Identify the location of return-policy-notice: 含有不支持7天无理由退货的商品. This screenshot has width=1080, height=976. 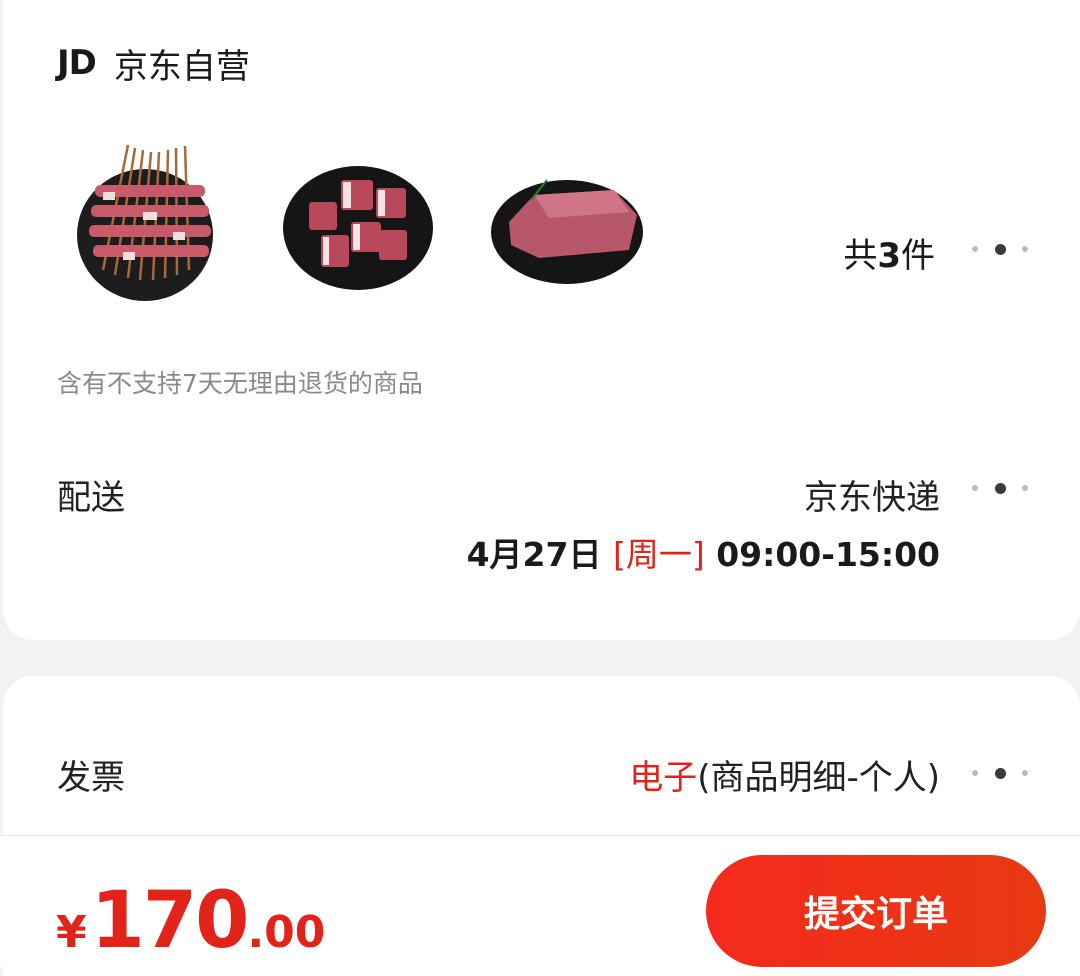
(240, 383).